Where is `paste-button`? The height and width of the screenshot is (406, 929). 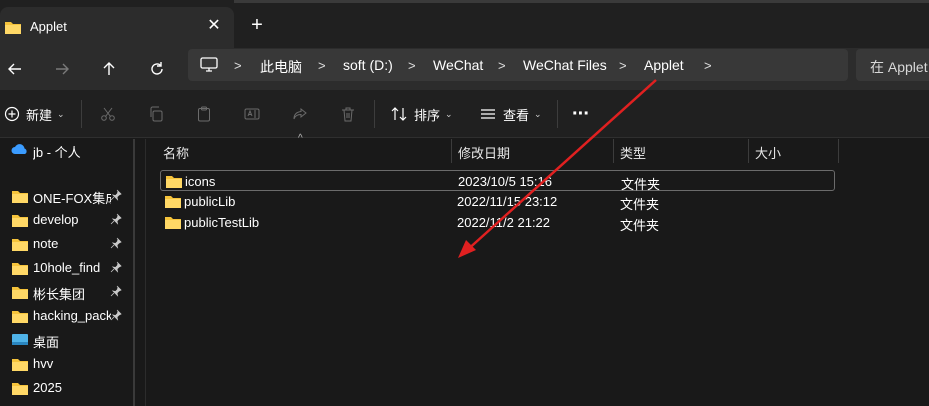 paste-button is located at coordinates (204, 114).